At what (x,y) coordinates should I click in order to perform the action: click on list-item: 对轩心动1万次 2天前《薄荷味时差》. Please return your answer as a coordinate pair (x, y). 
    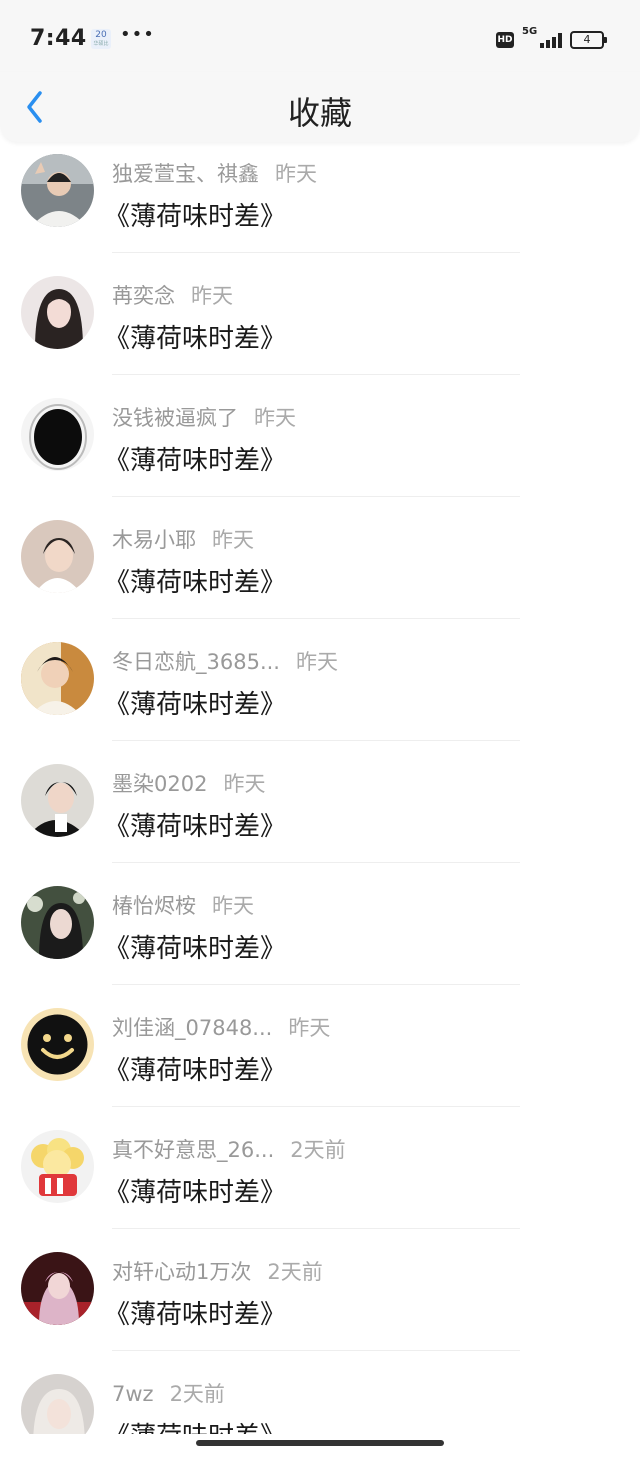
    Looking at the image, I should click on (320, 1307).